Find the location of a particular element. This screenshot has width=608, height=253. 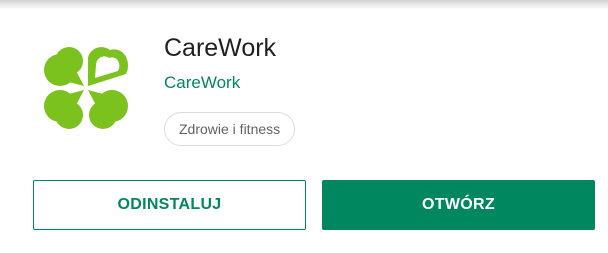

clover-heart-icon is located at coordinates (86, 88).